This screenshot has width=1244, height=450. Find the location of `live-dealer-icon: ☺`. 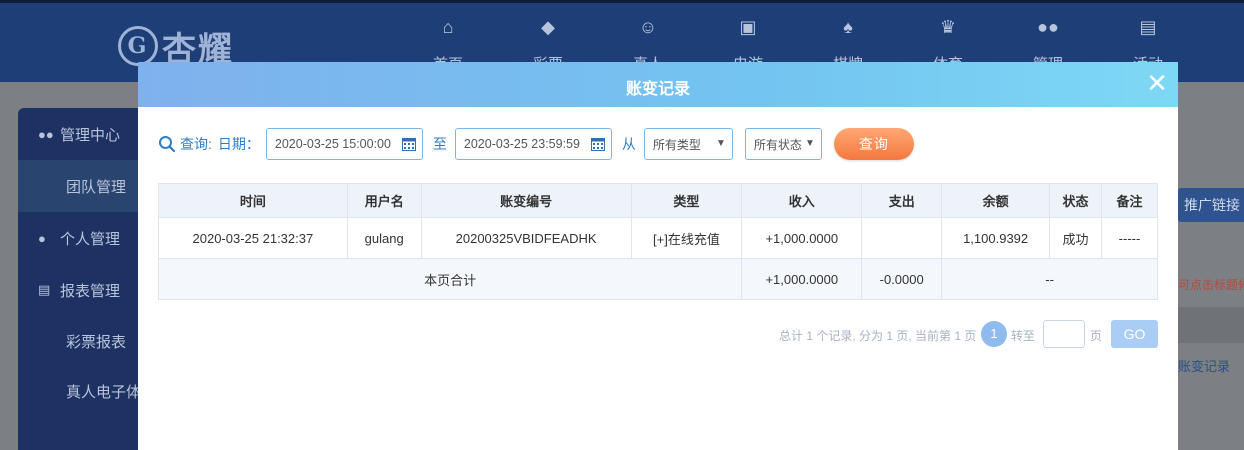

live-dealer-icon: ☺ is located at coordinates (648, 27).